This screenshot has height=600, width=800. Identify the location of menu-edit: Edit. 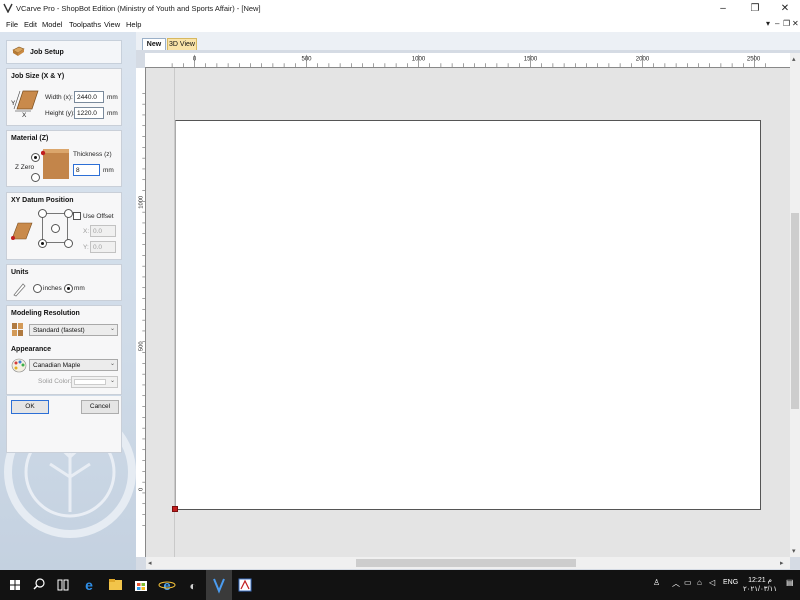
(30, 24).